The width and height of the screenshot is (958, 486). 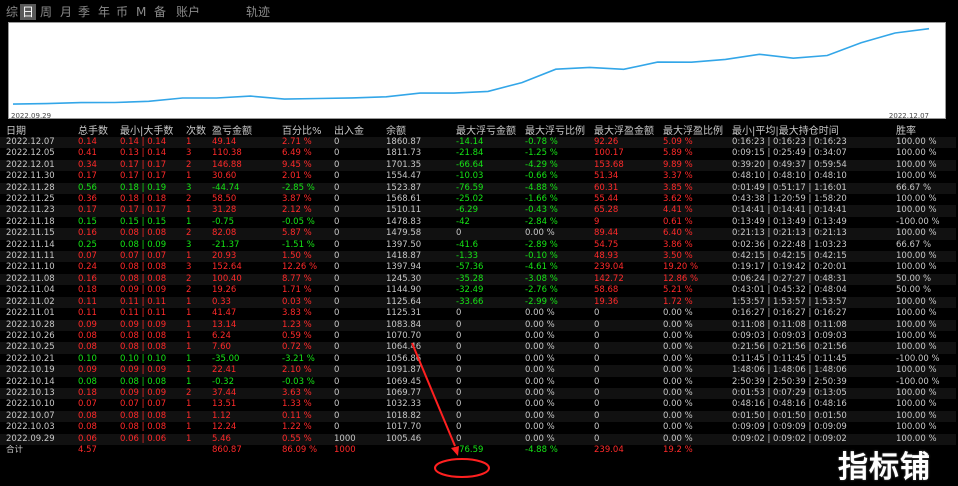 I want to click on table-cell: 37.44, so click(x=241, y=393).